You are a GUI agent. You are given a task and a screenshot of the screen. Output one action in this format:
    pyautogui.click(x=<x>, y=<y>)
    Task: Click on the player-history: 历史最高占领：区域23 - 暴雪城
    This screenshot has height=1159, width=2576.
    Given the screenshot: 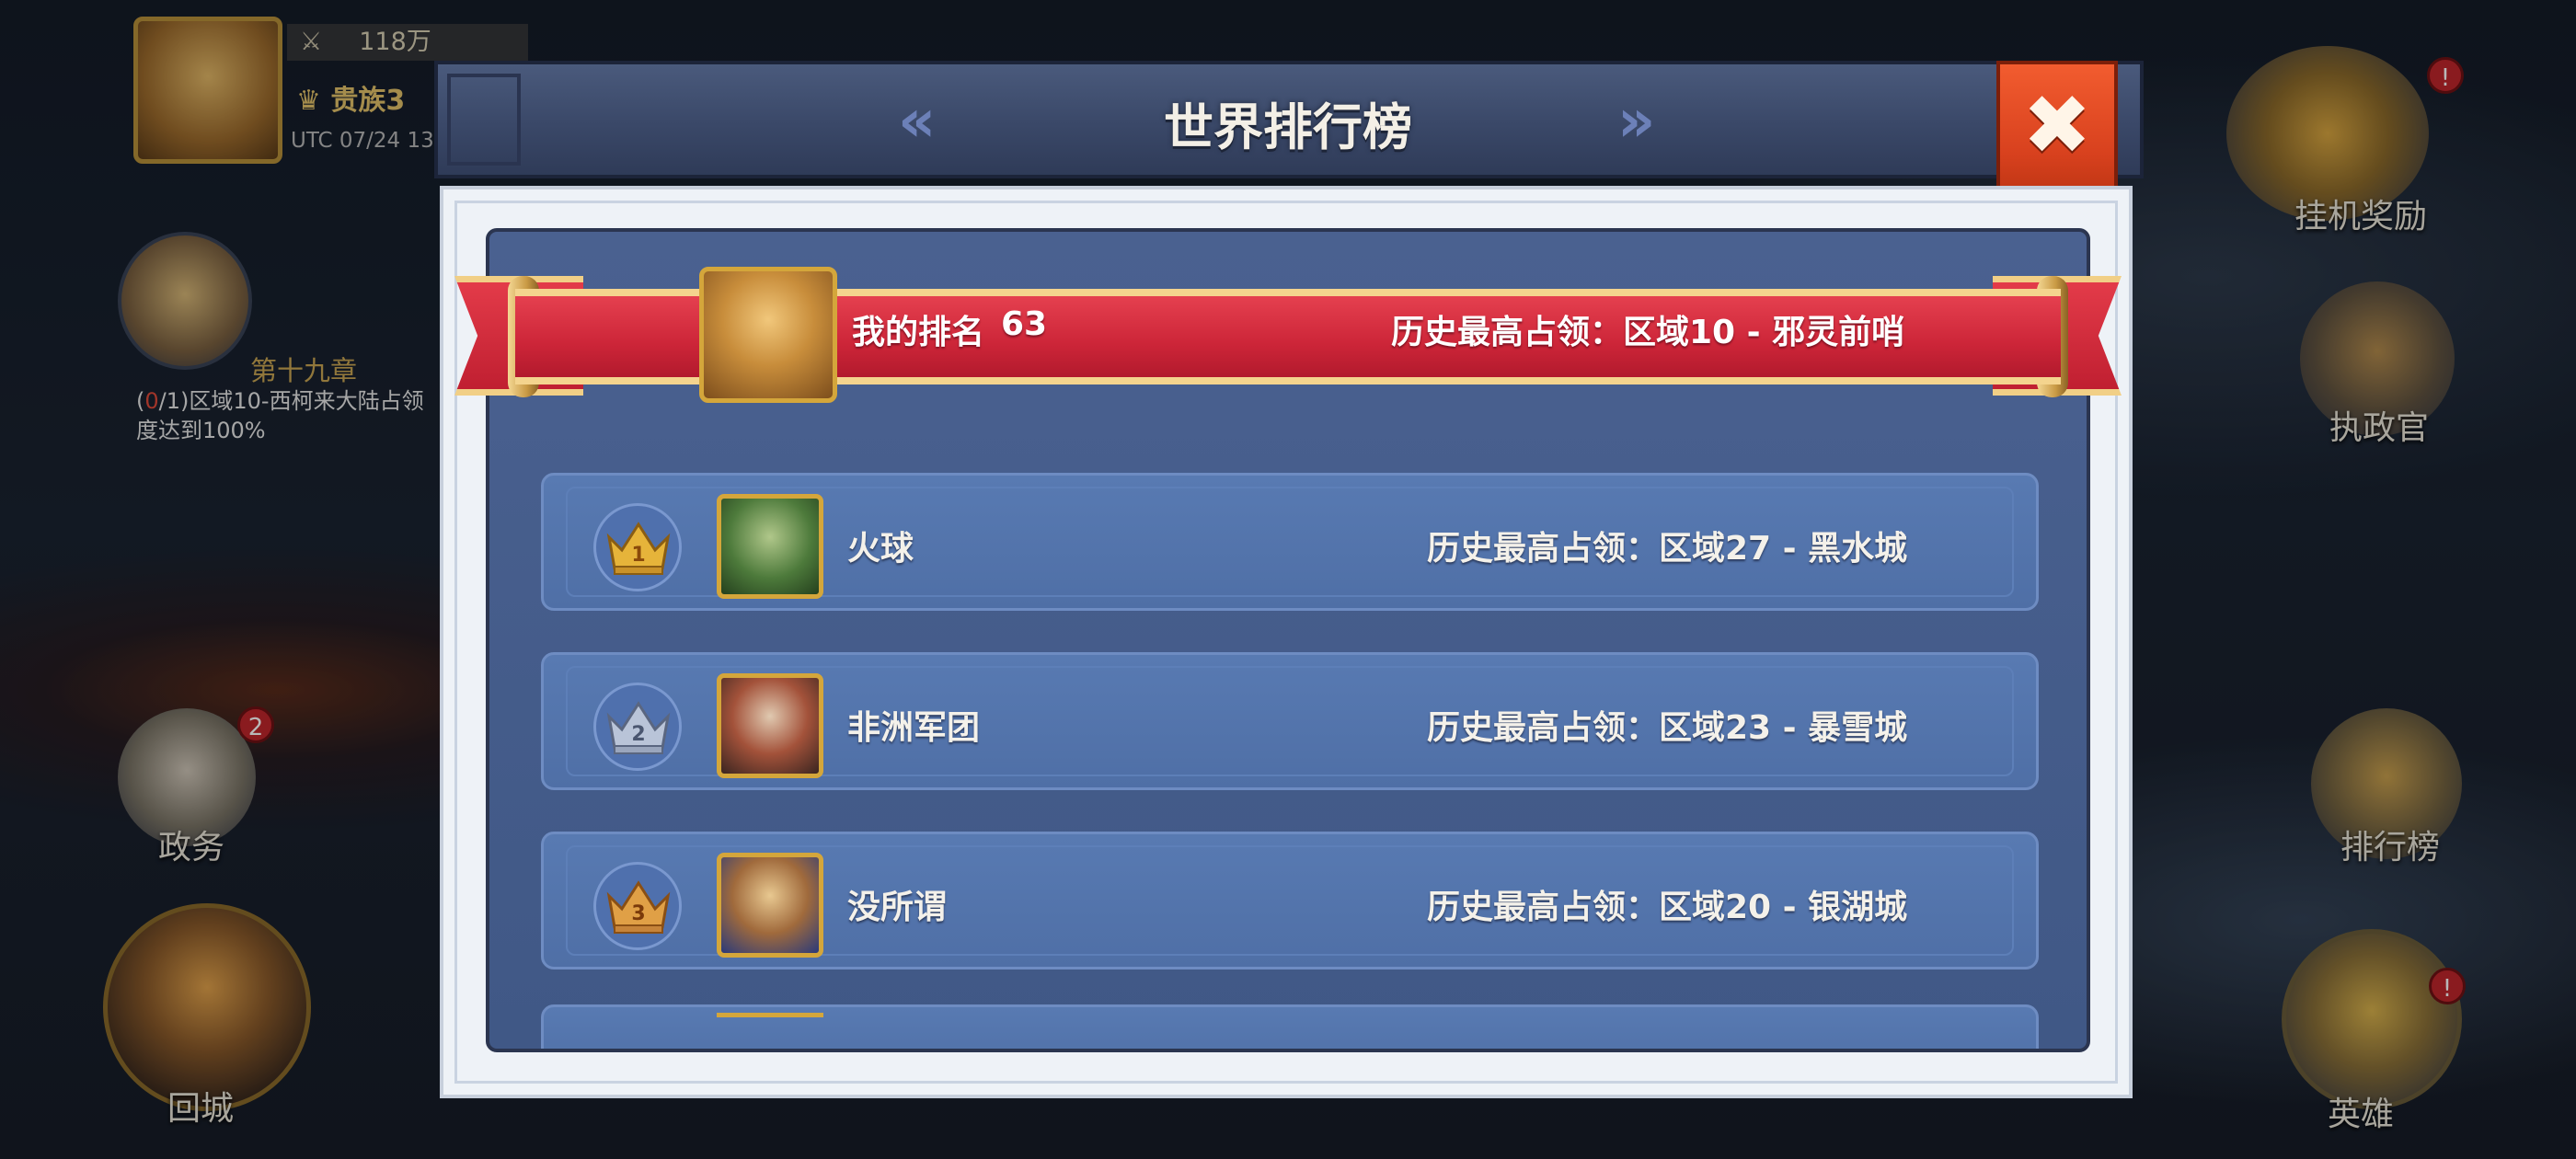 What is the action you would take?
    pyautogui.click(x=1667, y=728)
    